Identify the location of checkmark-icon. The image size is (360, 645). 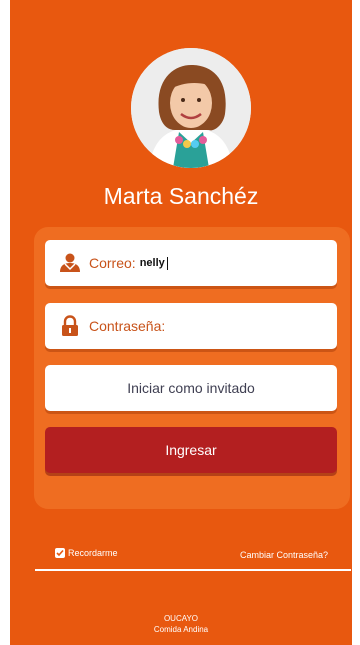
(60, 553).